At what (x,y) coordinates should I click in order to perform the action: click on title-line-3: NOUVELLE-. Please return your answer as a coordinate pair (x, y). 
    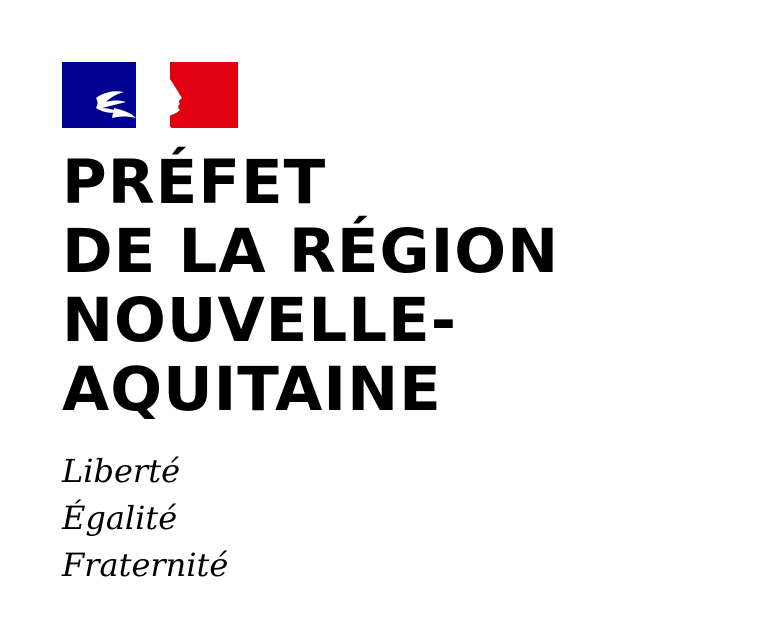
    Looking at the image, I should click on (260, 320).